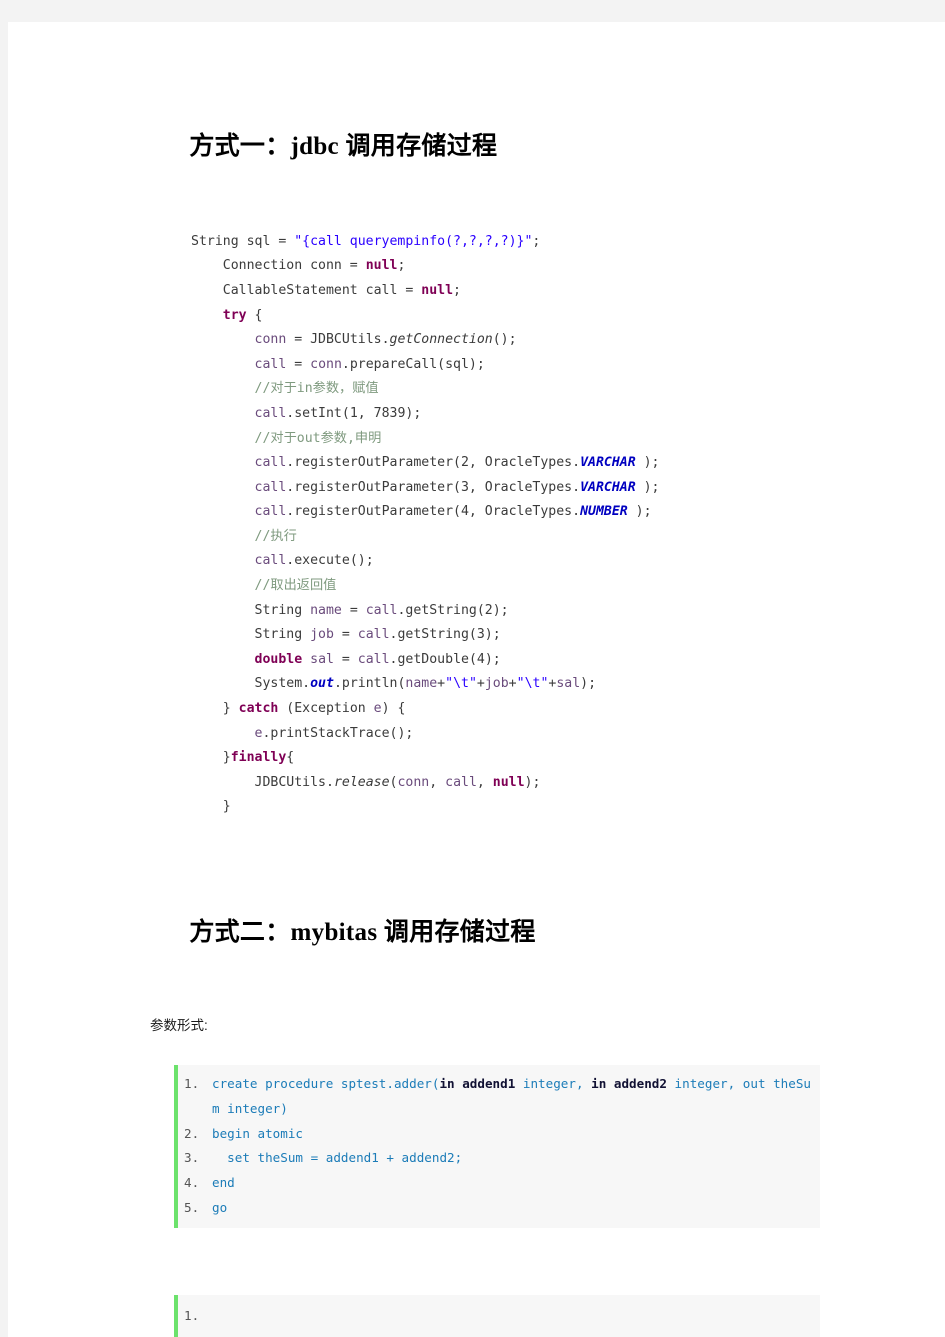  Describe the element at coordinates (282, 684) in the screenshot. I see `code-token: System.` at that location.